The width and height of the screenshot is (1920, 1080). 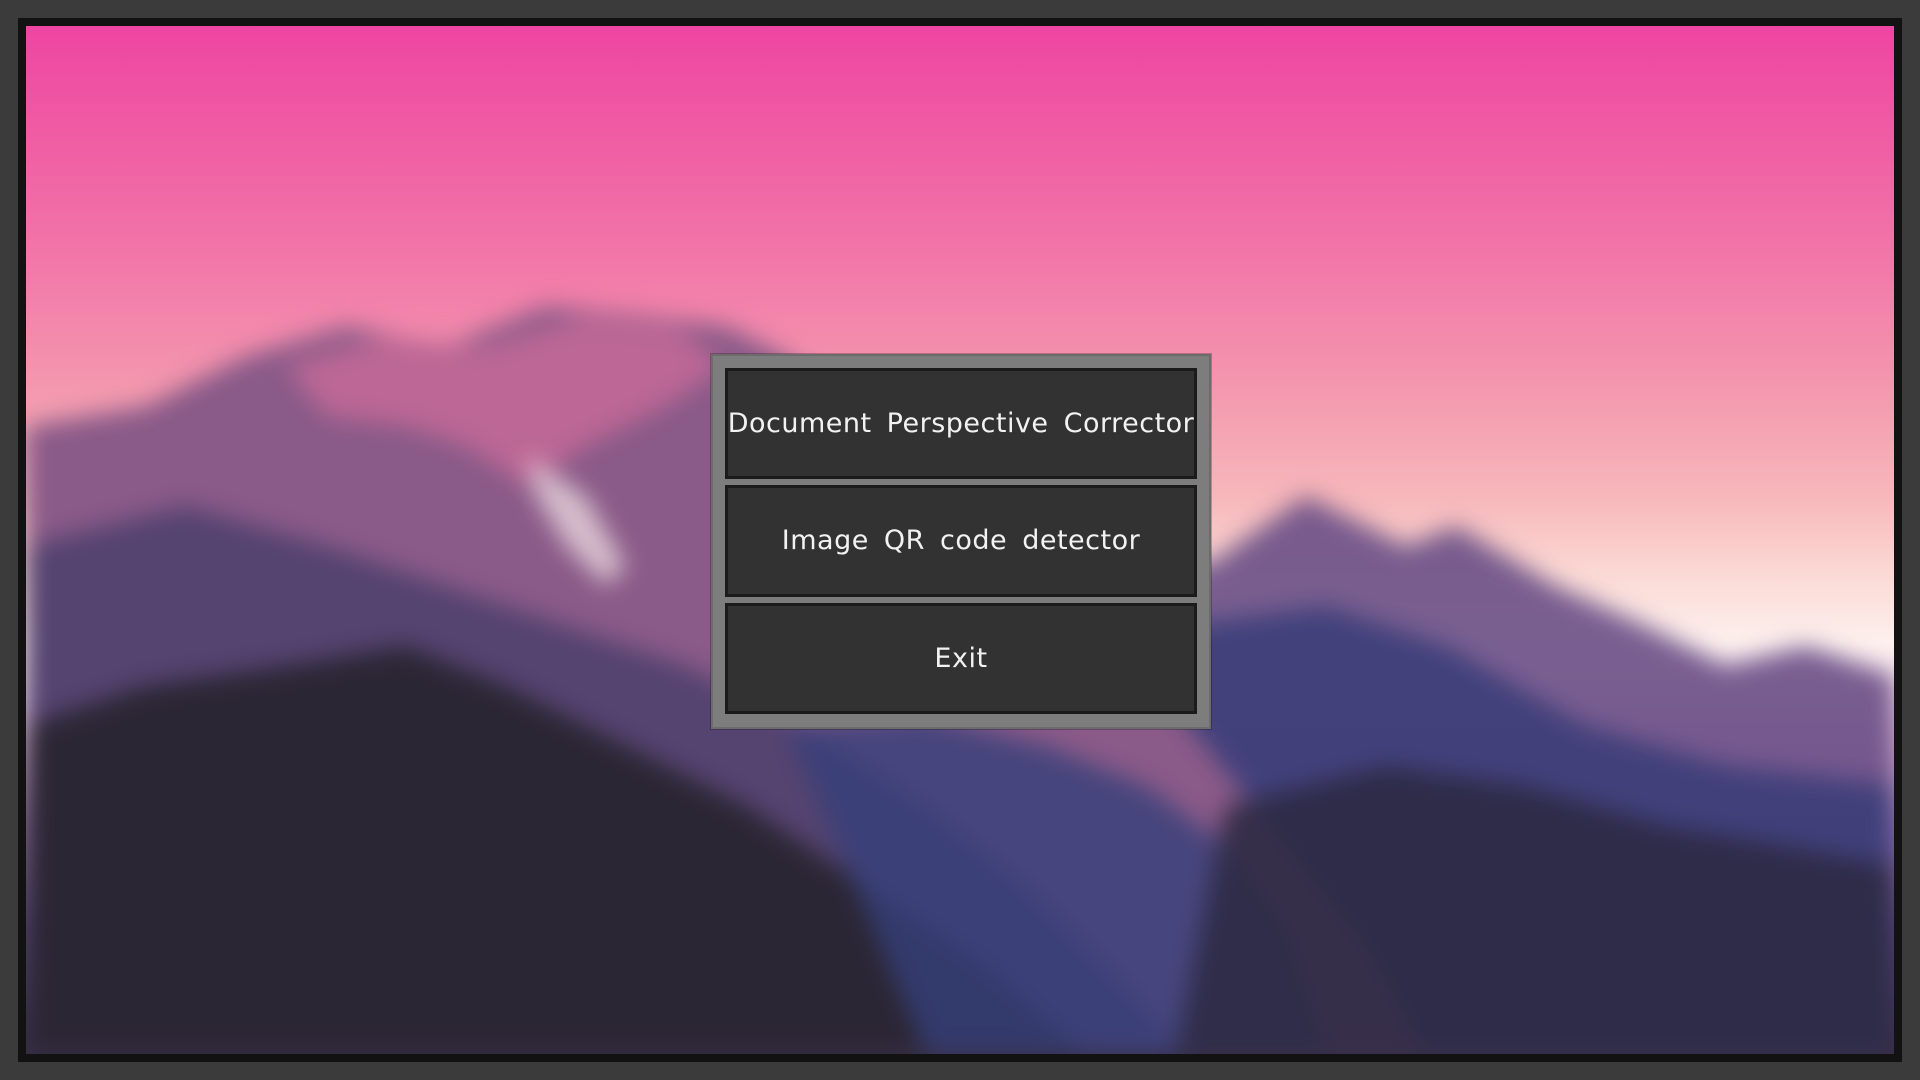 What do you see at coordinates (961, 658) in the screenshot?
I see `exit-button: Exit` at bounding box center [961, 658].